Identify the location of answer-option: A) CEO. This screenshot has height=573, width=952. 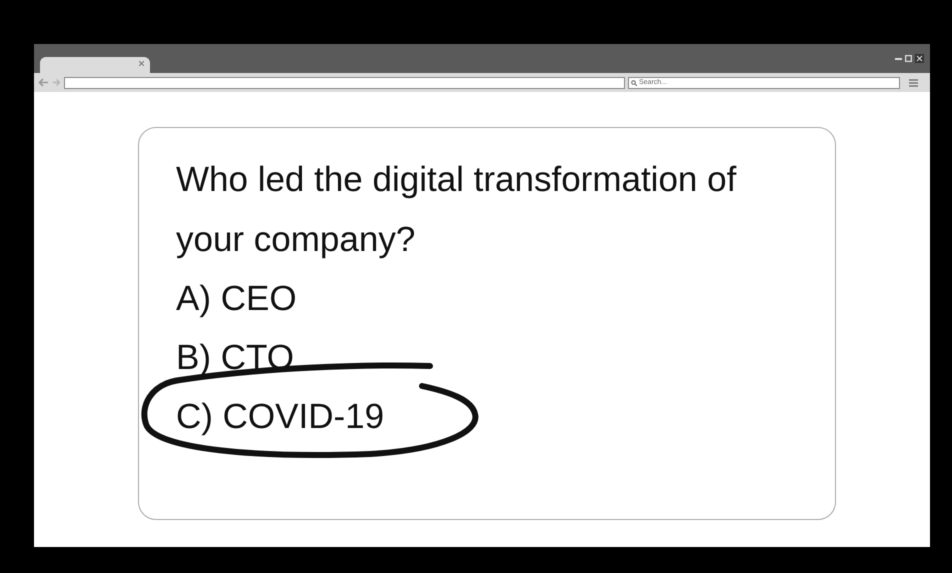
(236, 299).